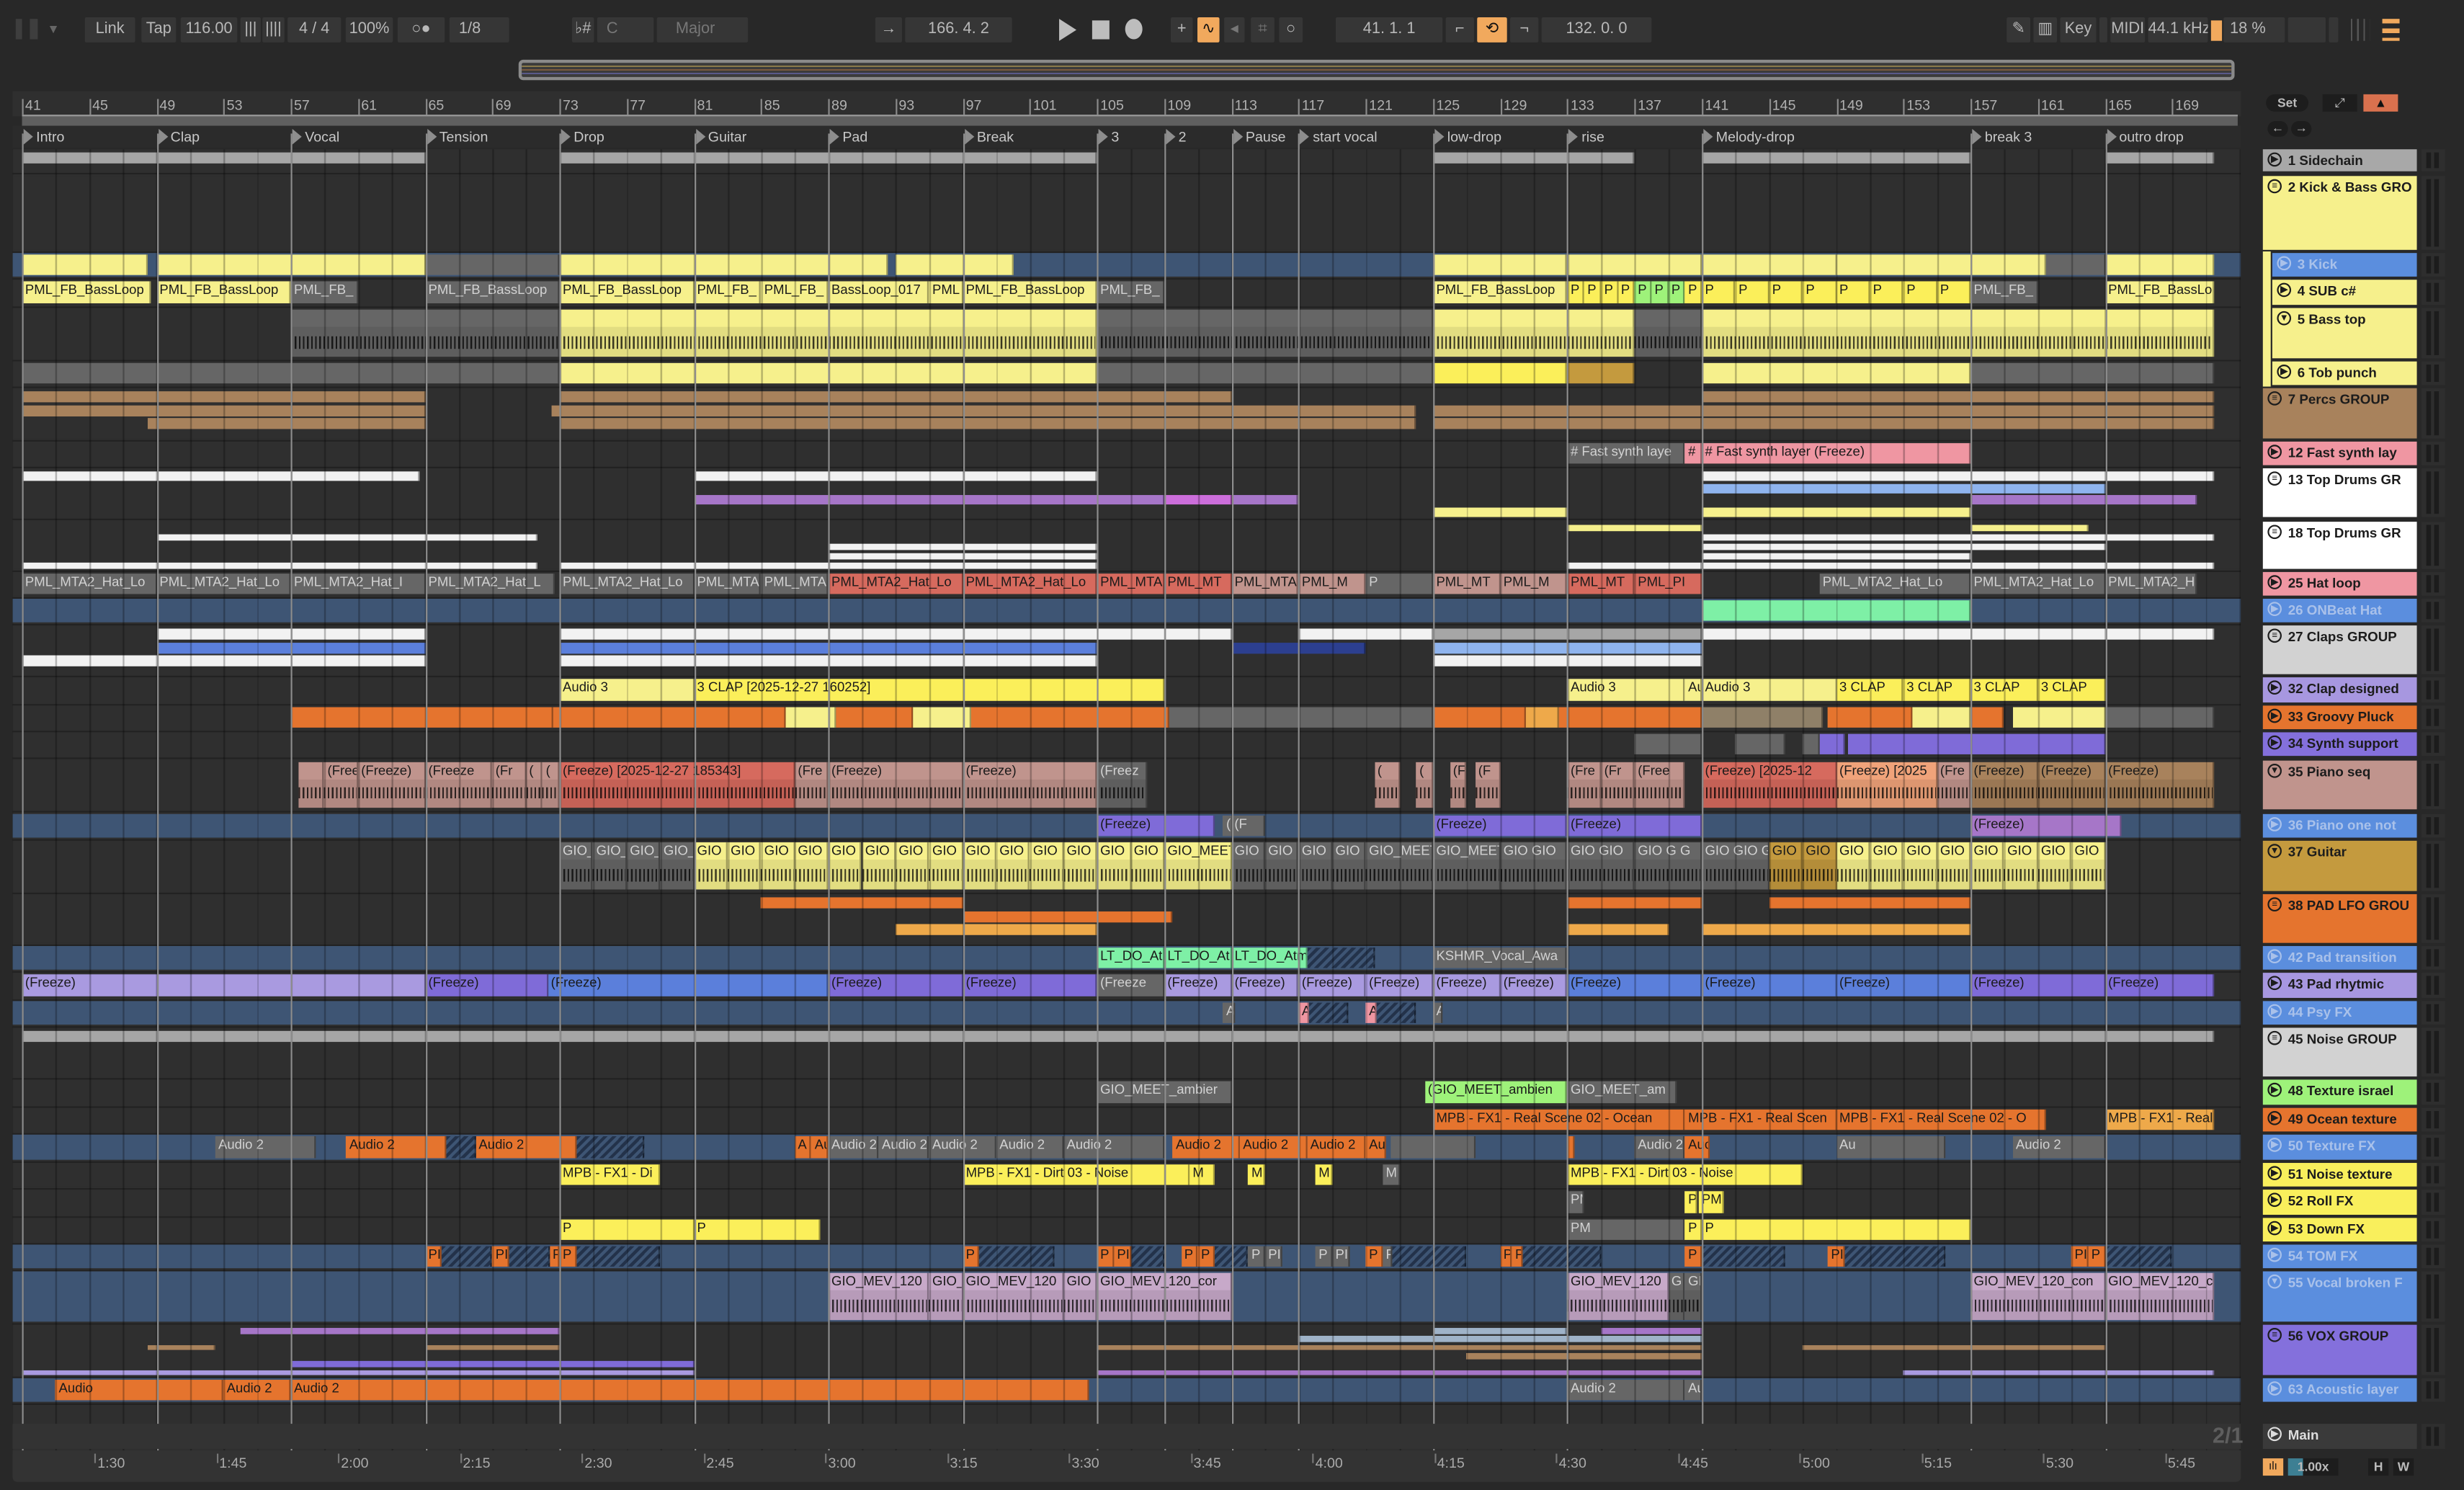 This screenshot has height=1490, width=2464. What do you see at coordinates (1954, 785) in the screenshot?
I see `clip: (Fre` at bounding box center [1954, 785].